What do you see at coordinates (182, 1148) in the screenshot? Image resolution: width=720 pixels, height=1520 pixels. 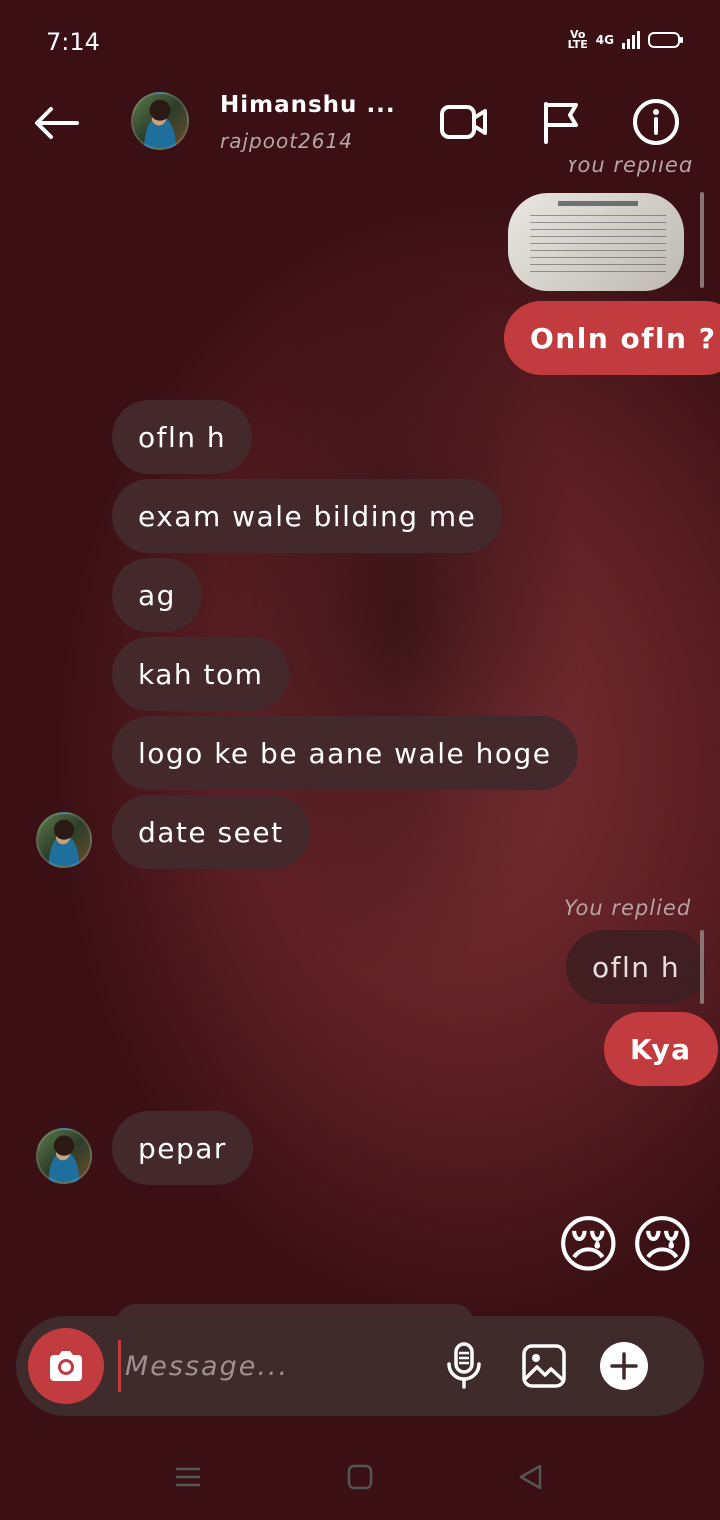 I see `message-bubble-received: pepar` at bounding box center [182, 1148].